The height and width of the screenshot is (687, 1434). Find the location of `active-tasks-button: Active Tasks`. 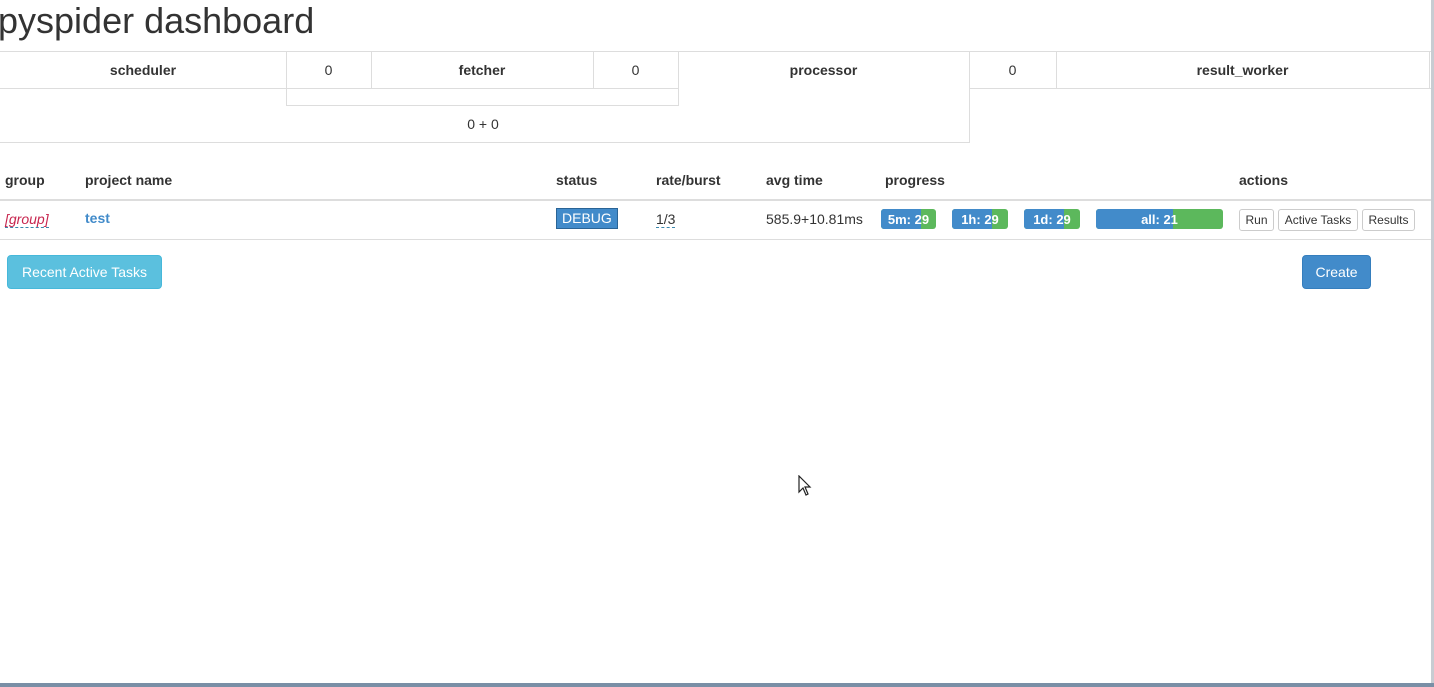

active-tasks-button: Active Tasks is located at coordinates (1318, 220).